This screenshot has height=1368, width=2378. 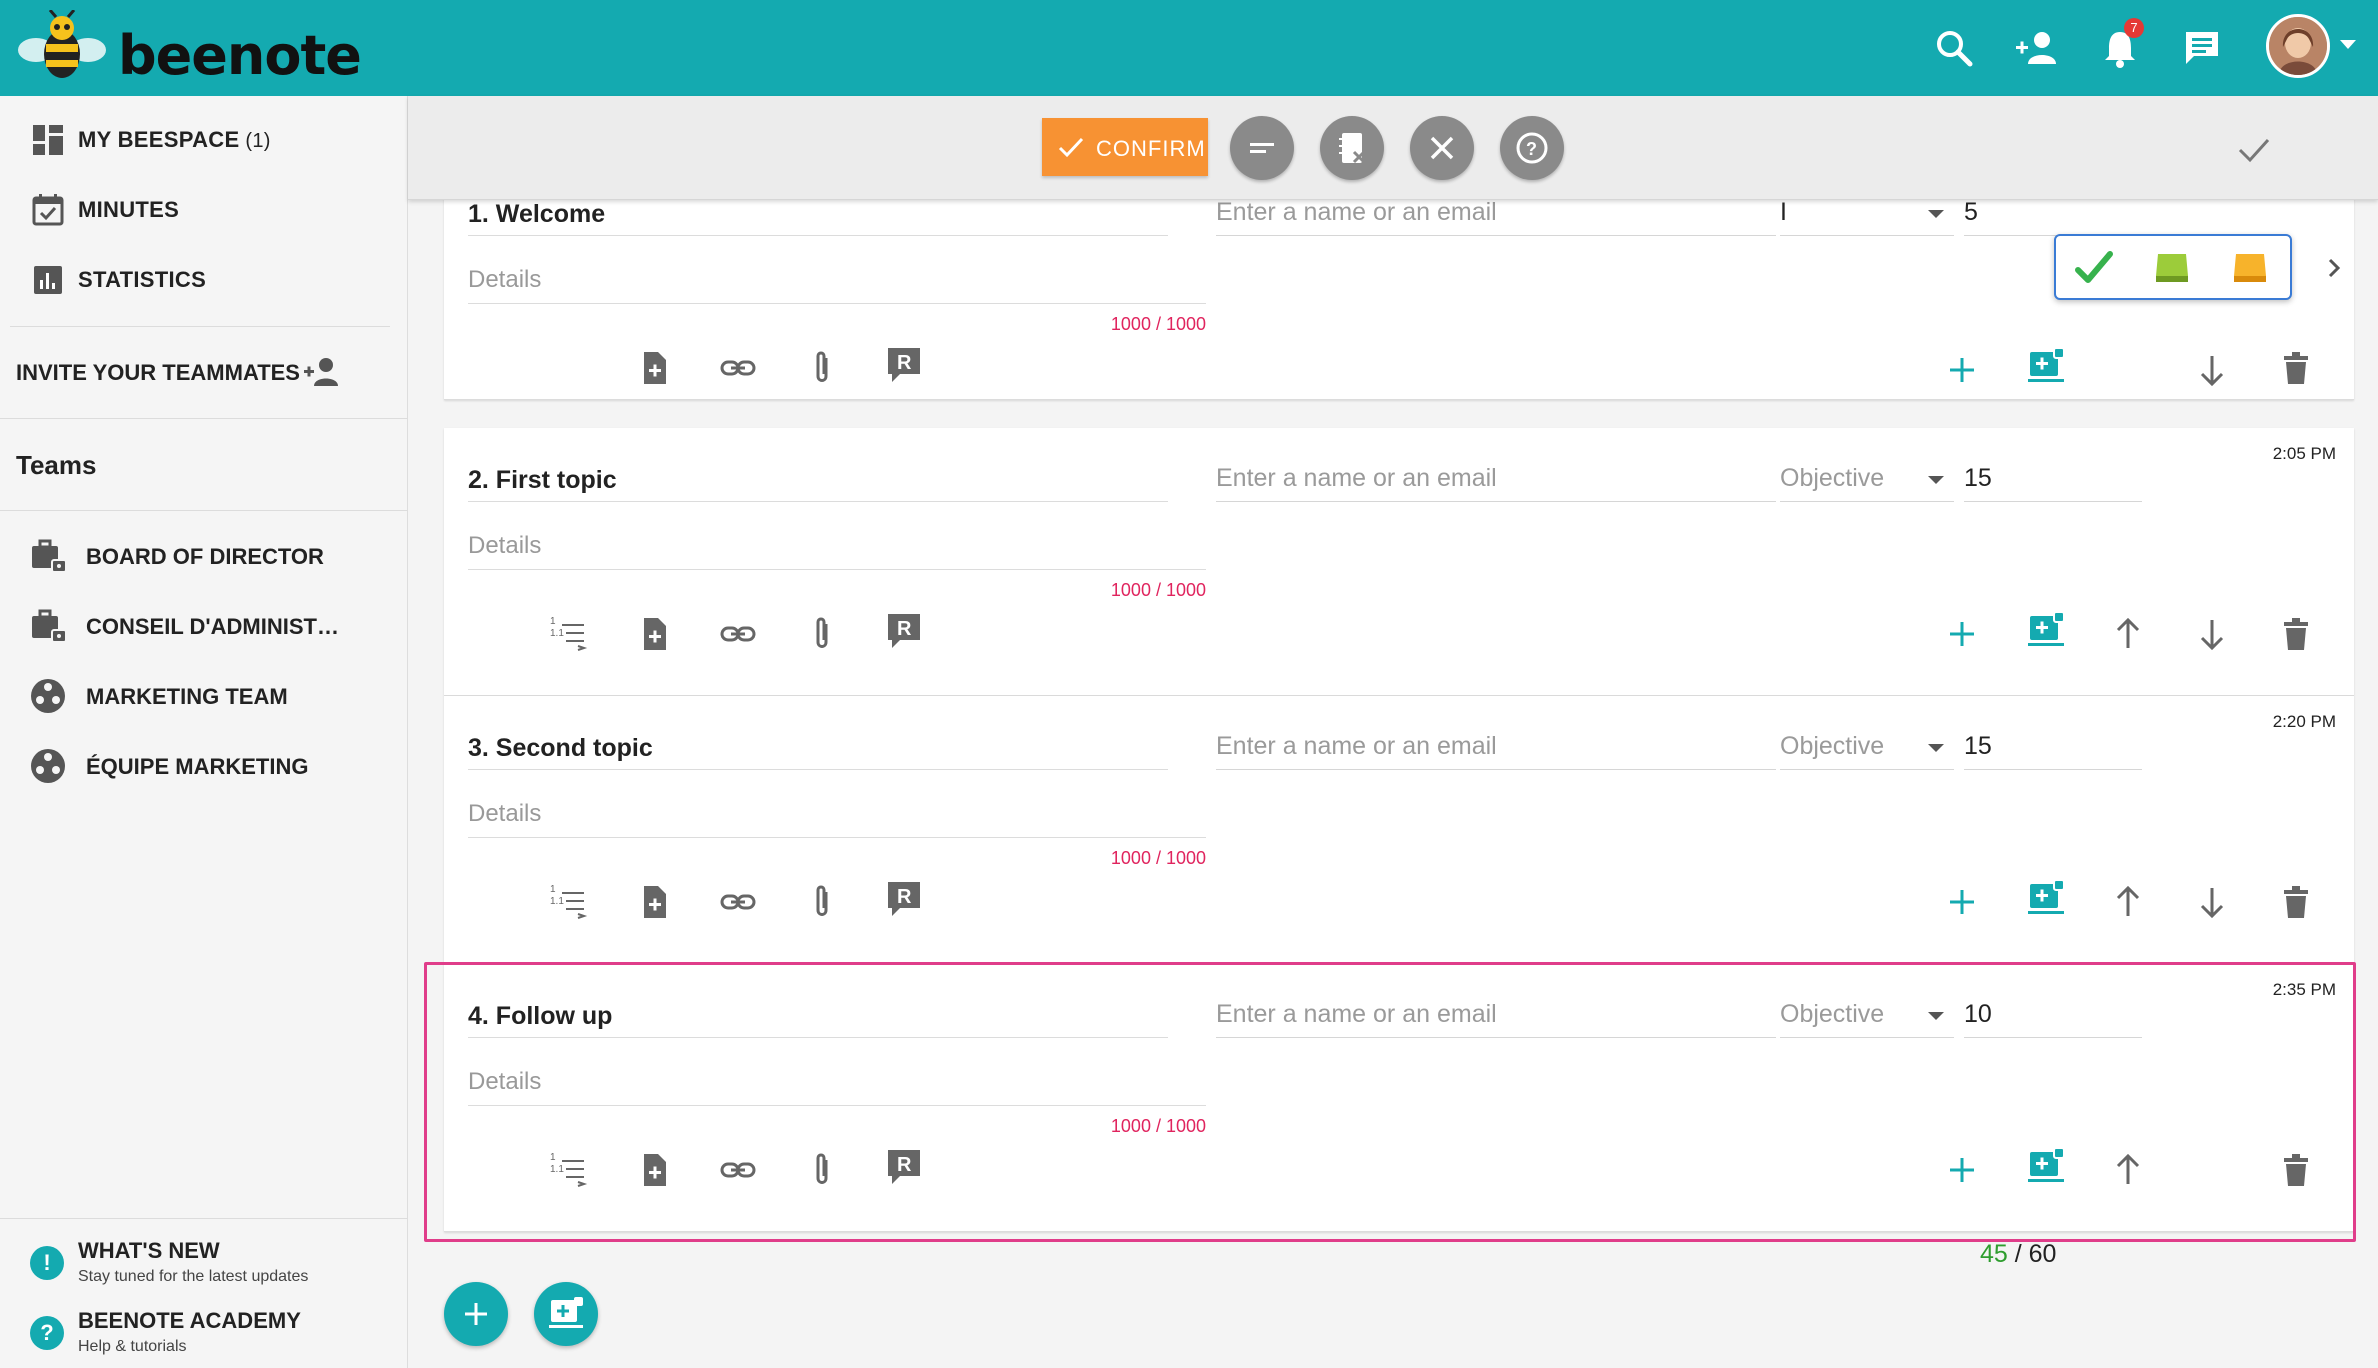 I want to click on orange-book-icon, so click(x=2250, y=268).